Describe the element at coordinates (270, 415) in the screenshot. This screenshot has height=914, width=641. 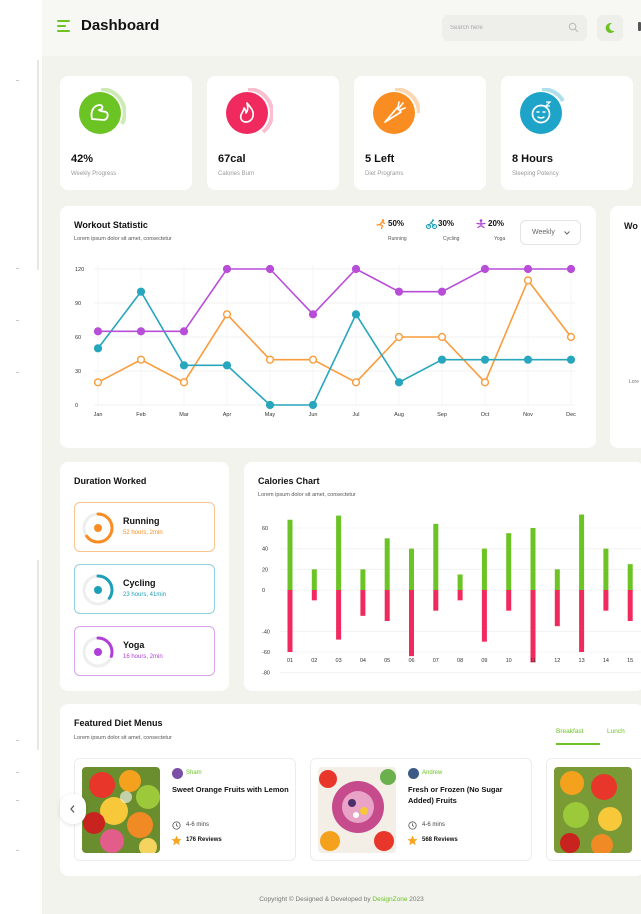
I see `x-tick-label: May` at that location.